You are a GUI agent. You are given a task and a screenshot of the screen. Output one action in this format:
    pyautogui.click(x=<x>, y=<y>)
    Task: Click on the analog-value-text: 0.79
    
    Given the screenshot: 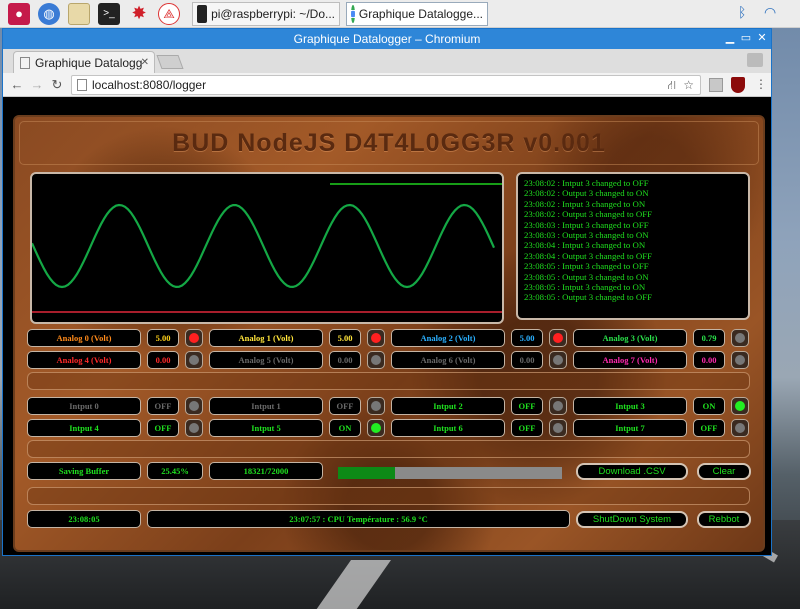 What is the action you would take?
    pyautogui.click(x=709, y=338)
    